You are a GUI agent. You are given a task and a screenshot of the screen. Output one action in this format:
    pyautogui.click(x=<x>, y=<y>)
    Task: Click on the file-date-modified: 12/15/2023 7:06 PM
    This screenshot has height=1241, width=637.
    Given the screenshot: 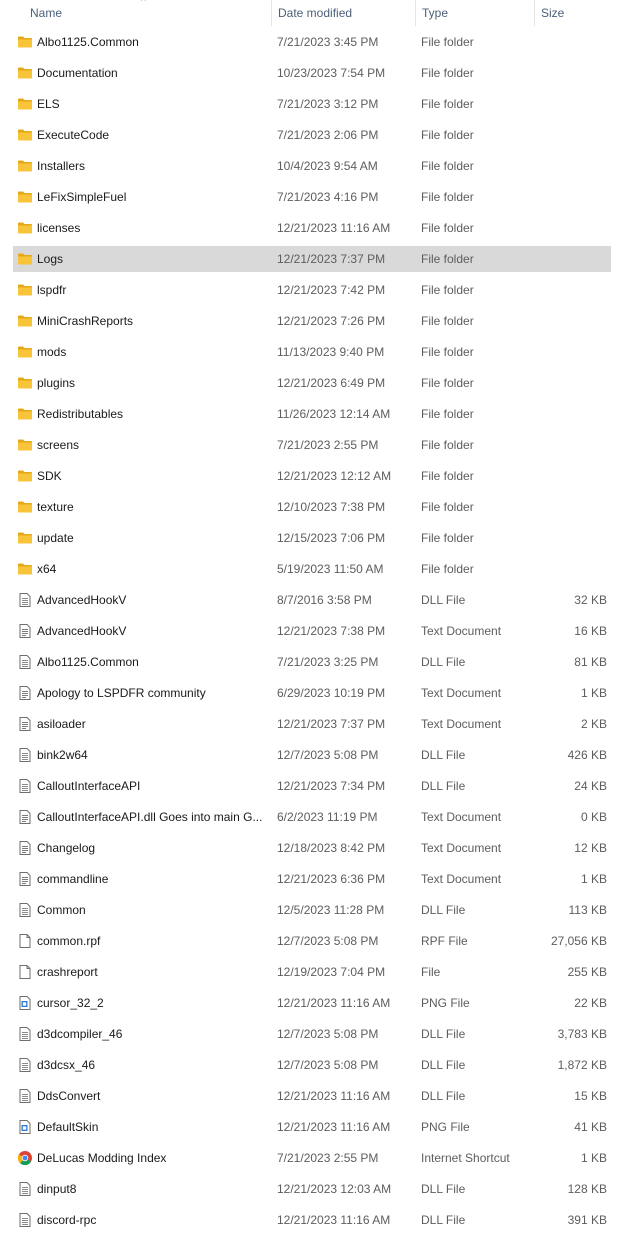 What is the action you would take?
    pyautogui.click(x=331, y=538)
    